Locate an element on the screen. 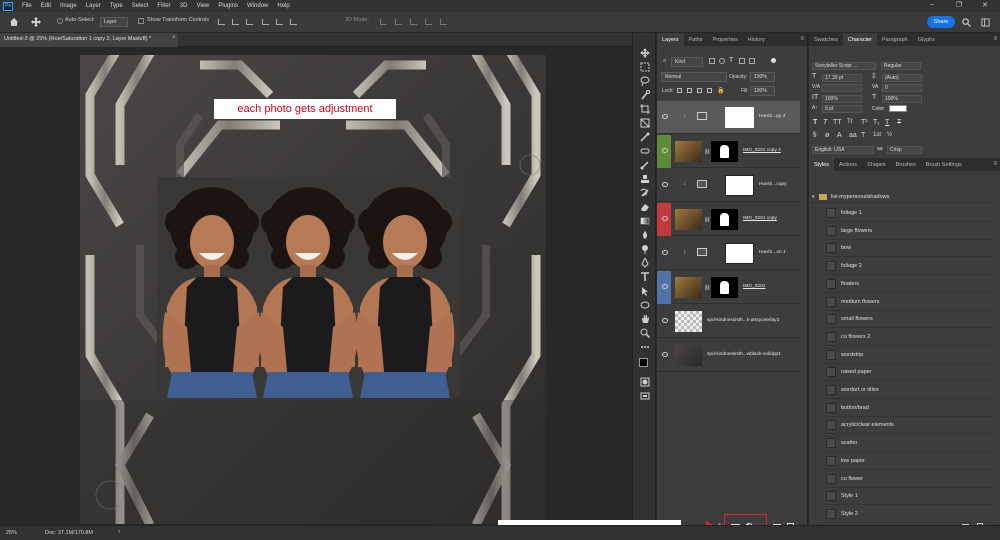 This screenshot has height=540, width=1000. align-bottom-icon is located at coordinates (293, 22).